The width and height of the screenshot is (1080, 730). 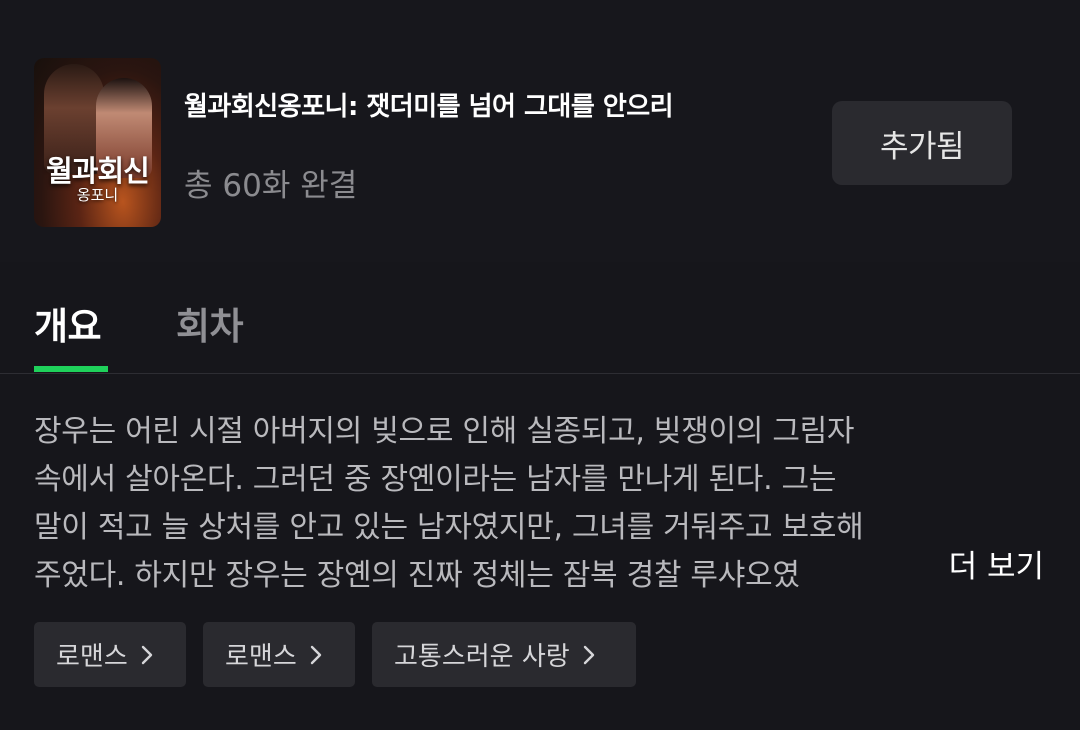 I want to click on synopsis-line: 속에서 살아온다. 그러던 중 장옌이라는 남자를 만나게 된다. 그는, so click(x=435, y=479).